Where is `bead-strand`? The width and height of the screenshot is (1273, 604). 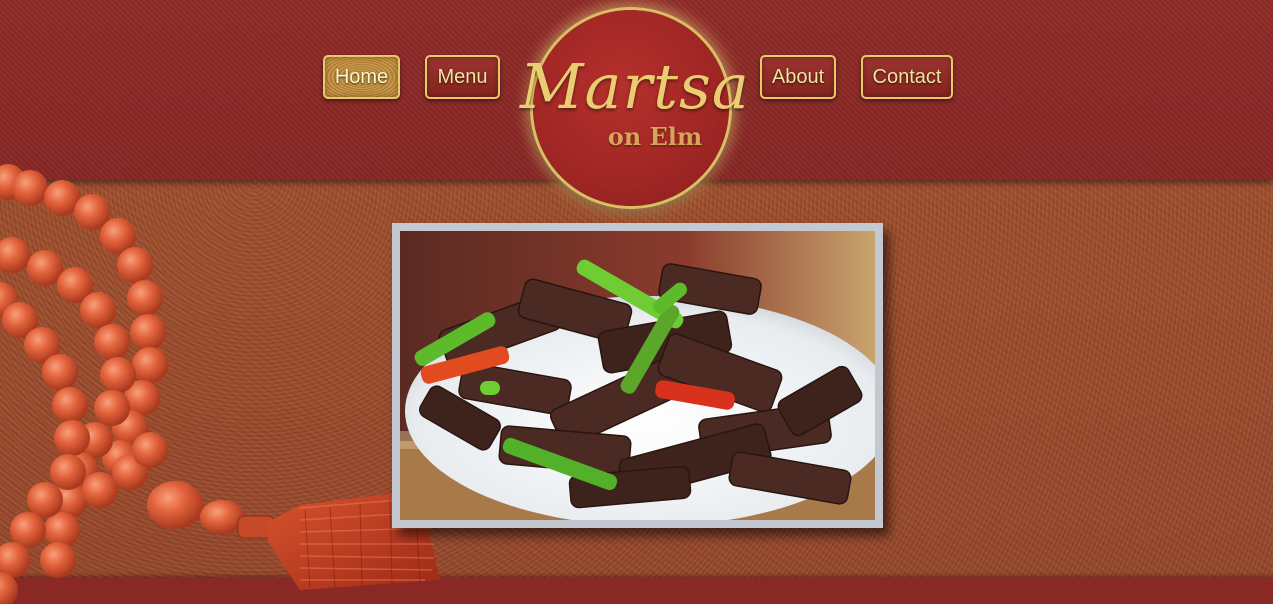 bead-strand is located at coordinates (84, 384).